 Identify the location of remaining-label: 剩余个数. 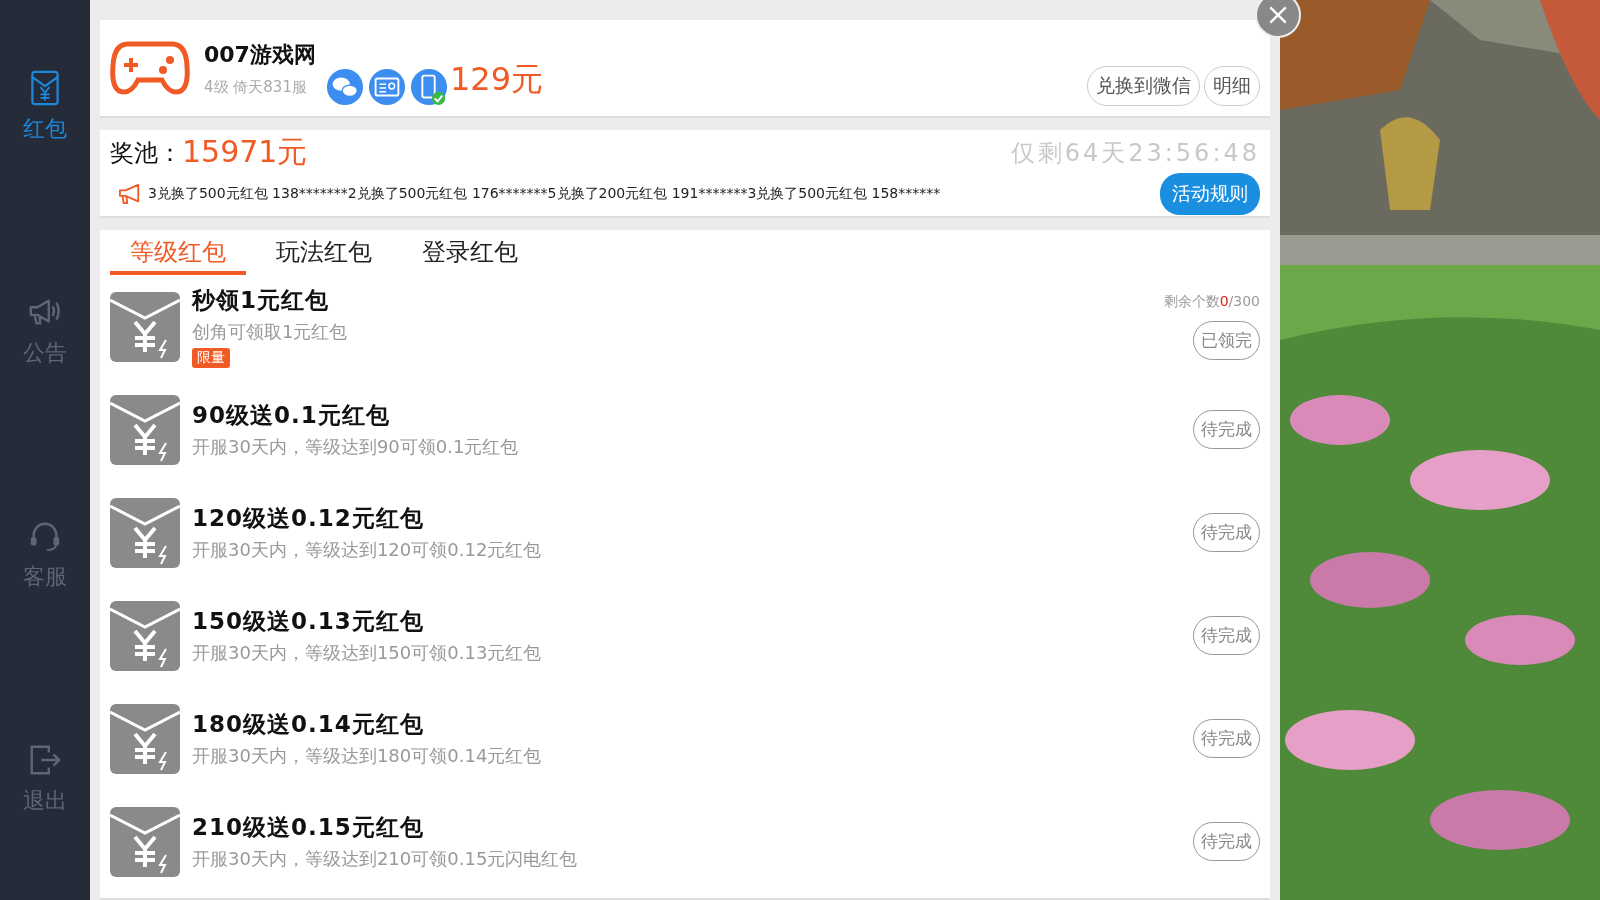
(1191, 301).